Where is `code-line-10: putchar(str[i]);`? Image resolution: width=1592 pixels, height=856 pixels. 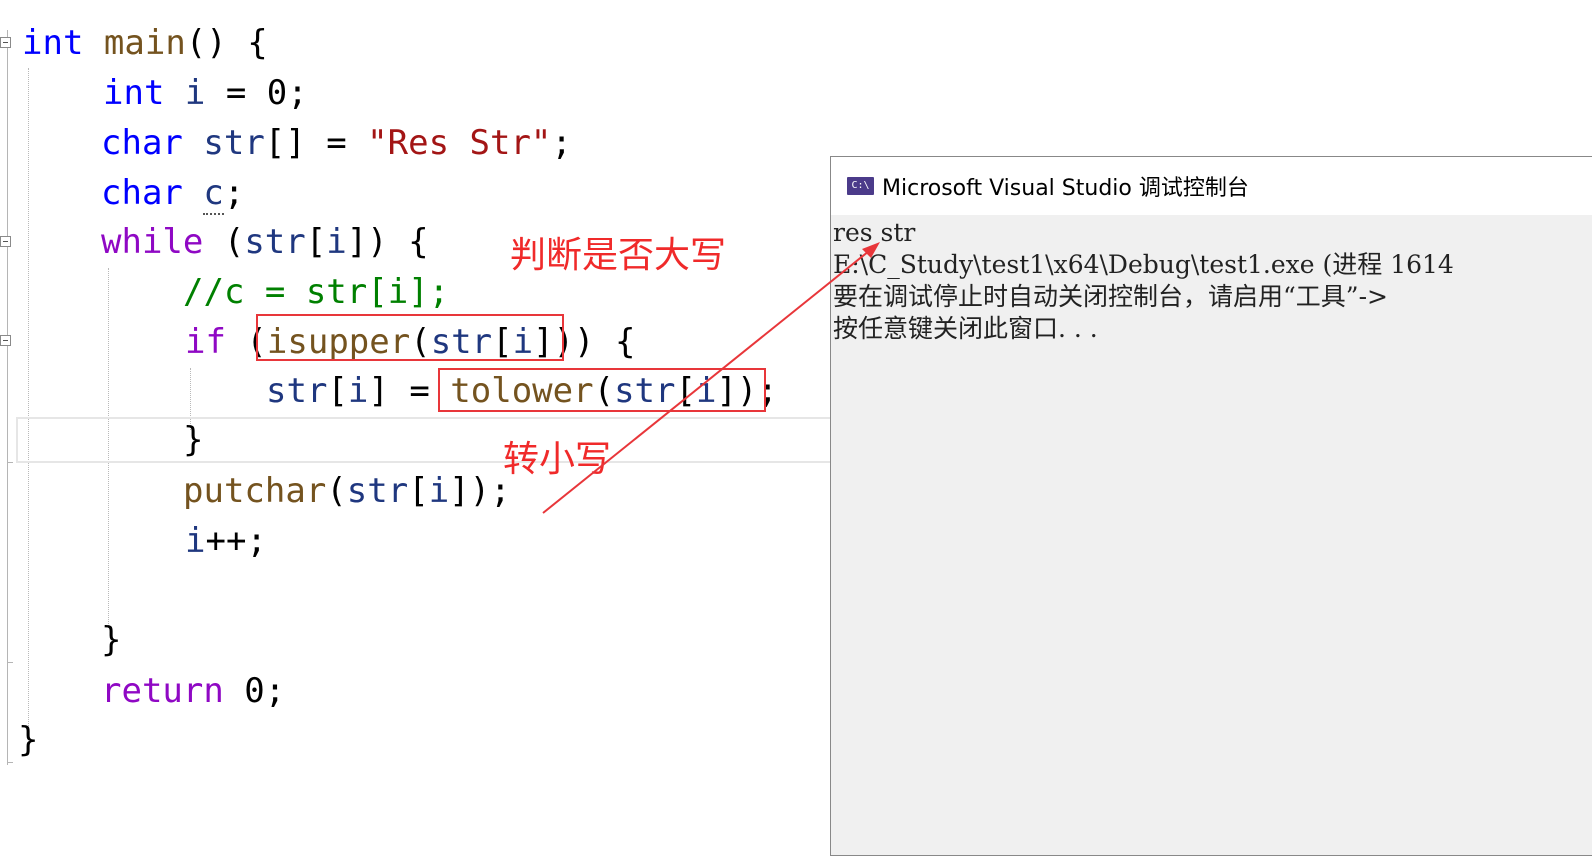 code-line-10: putchar(str[i]); is located at coordinates (347, 491).